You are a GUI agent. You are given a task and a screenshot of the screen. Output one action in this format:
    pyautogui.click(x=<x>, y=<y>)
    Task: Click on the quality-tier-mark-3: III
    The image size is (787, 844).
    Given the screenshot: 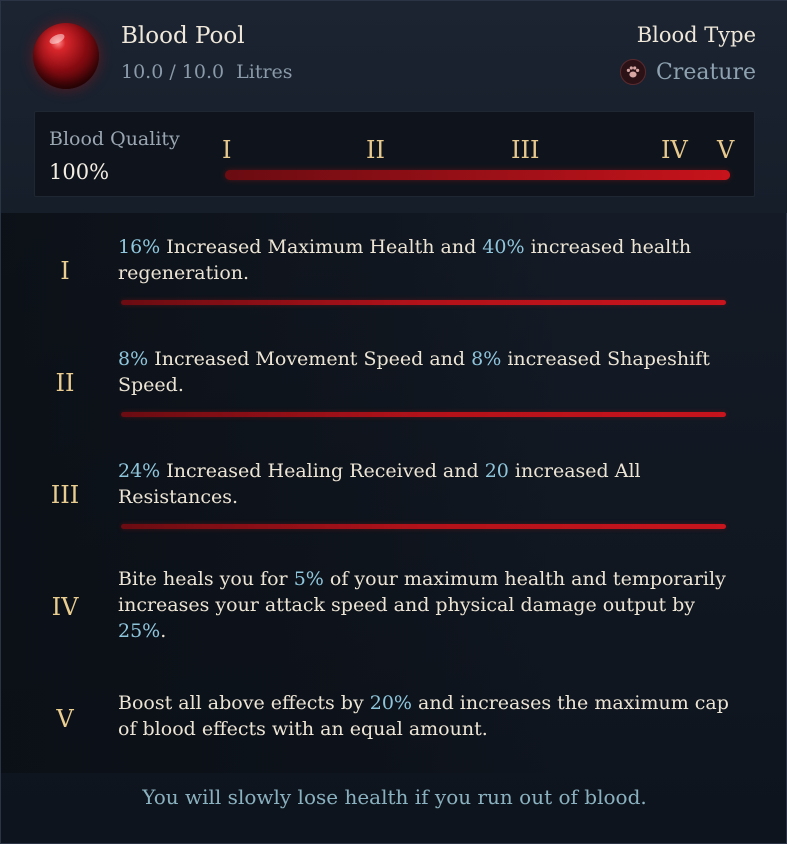 What is the action you would take?
    pyautogui.click(x=525, y=150)
    